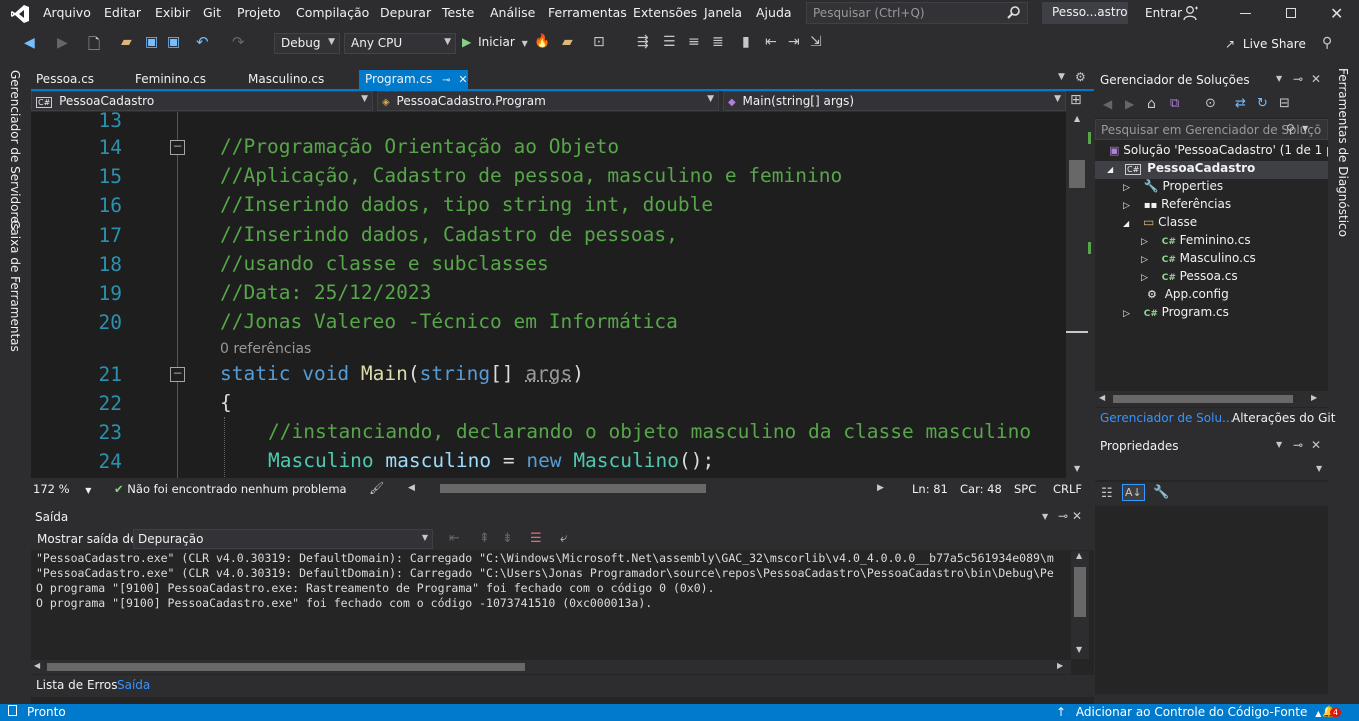 The image size is (1359, 721). I want to click on open-folder-icon: ▰, so click(126, 42).